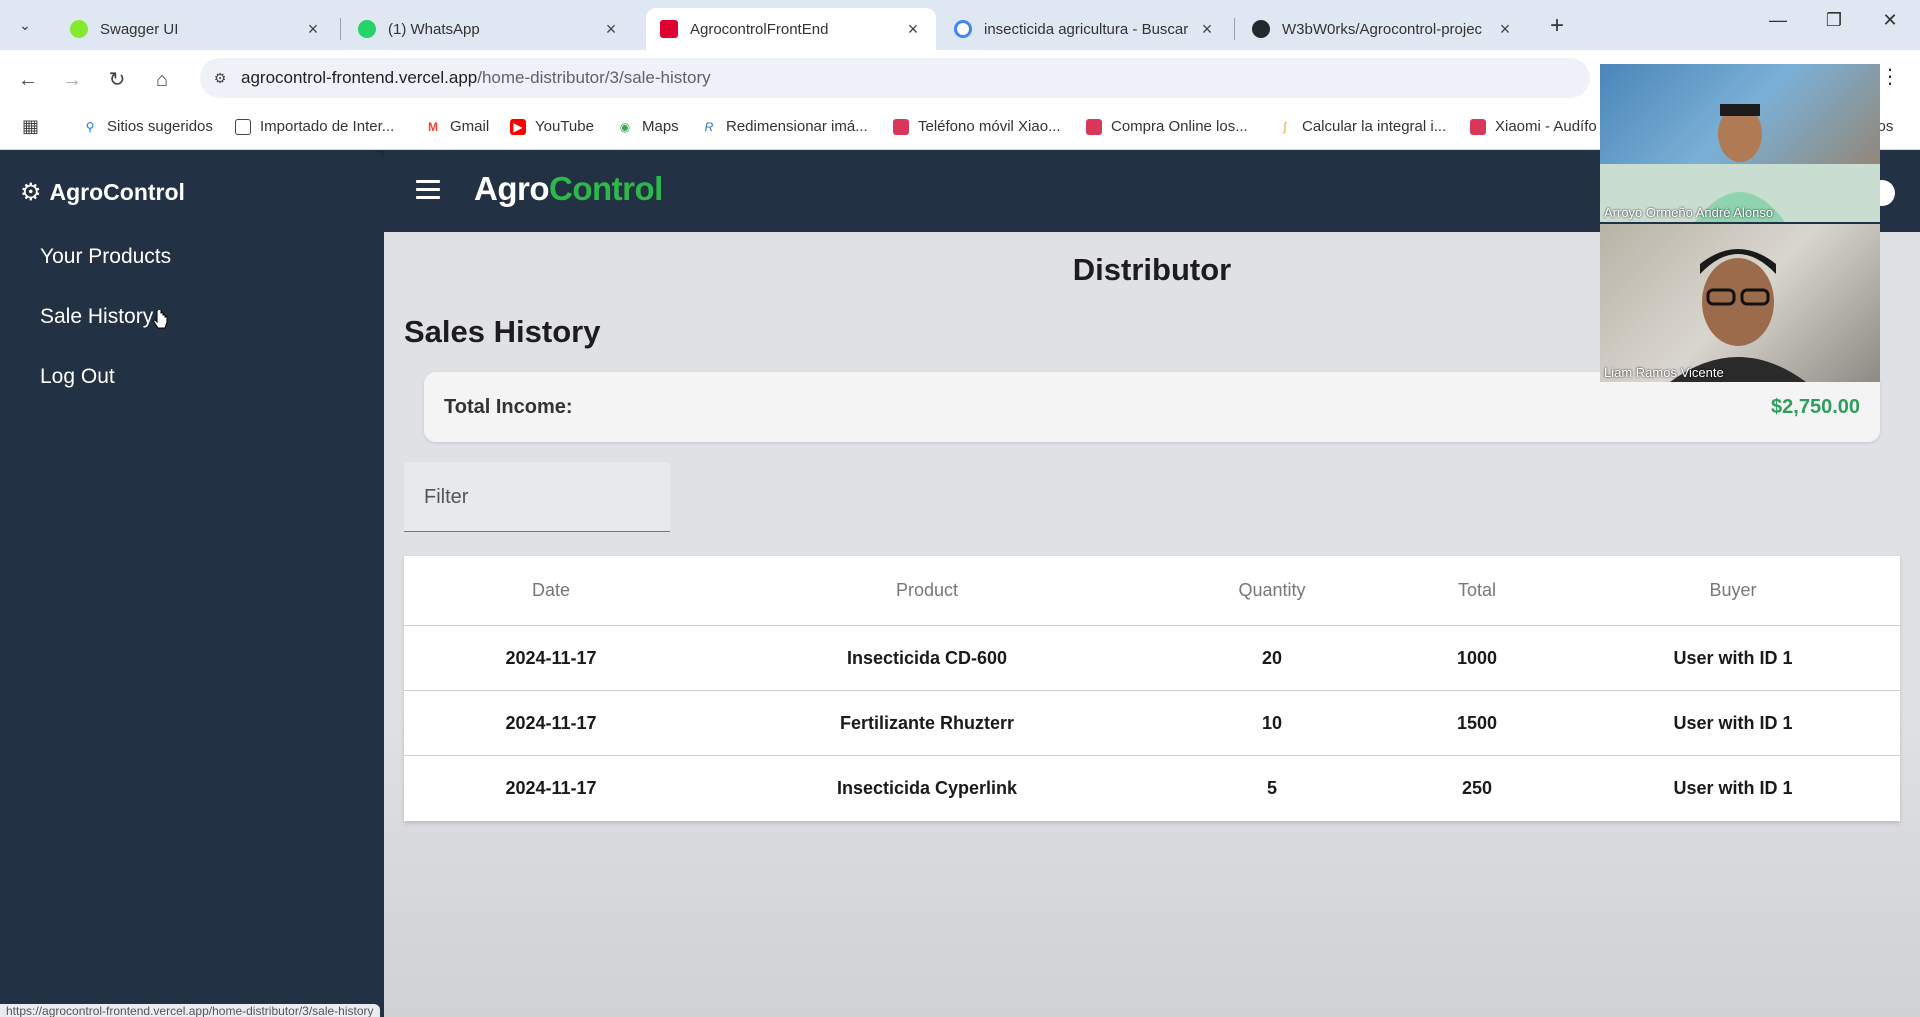 The image size is (1920, 1017). What do you see at coordinates (927, 788) in the screenshot?
I see `cell-product: Insecticida Cyperlink` at bounding box center [927, 788].